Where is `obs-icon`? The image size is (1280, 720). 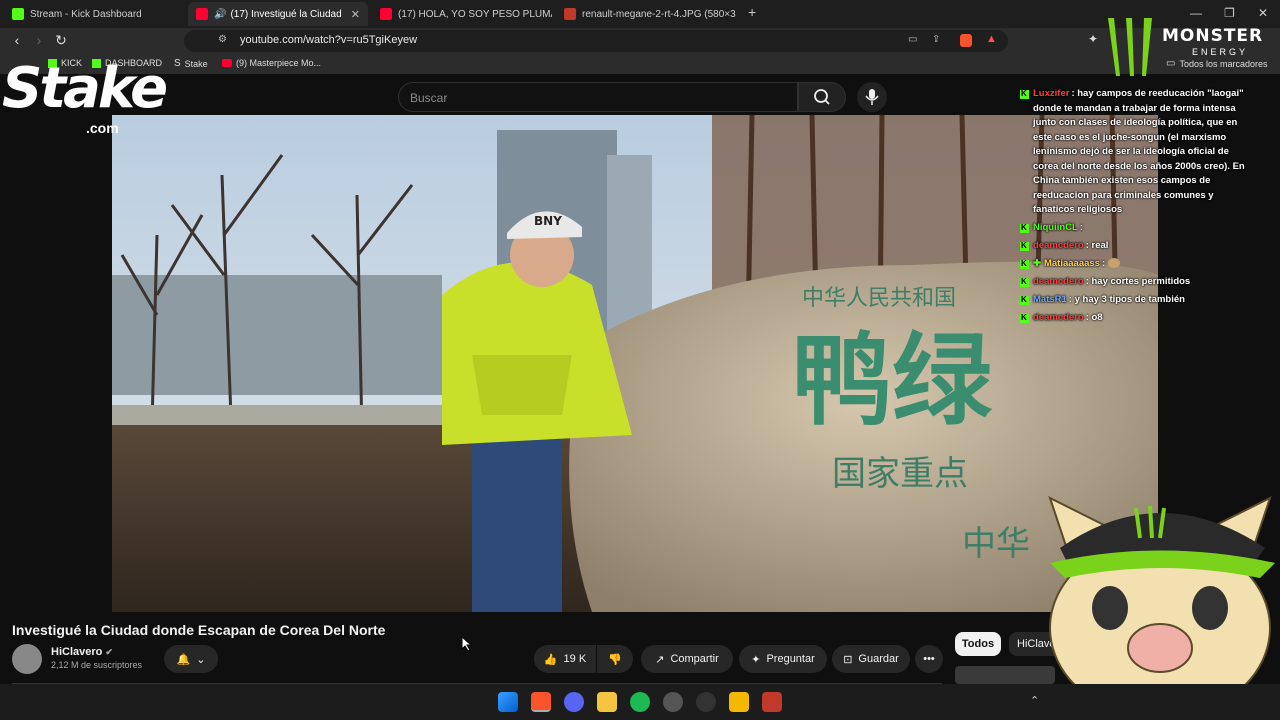 obs-icon is located at coordinates (673, 702).